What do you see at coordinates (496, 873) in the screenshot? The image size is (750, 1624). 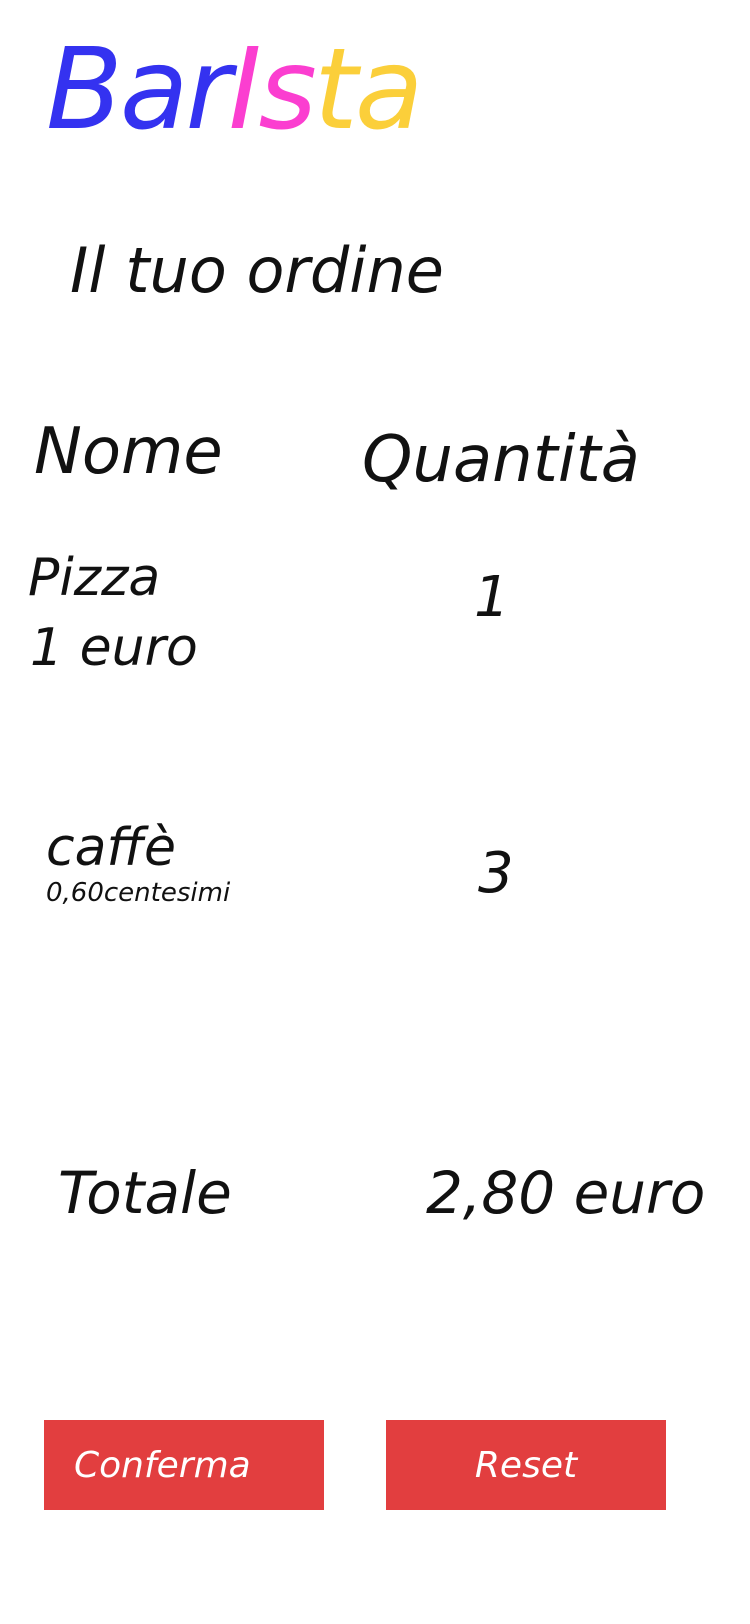 I see `item-quantity: 3` at bounding box center [496, 873].